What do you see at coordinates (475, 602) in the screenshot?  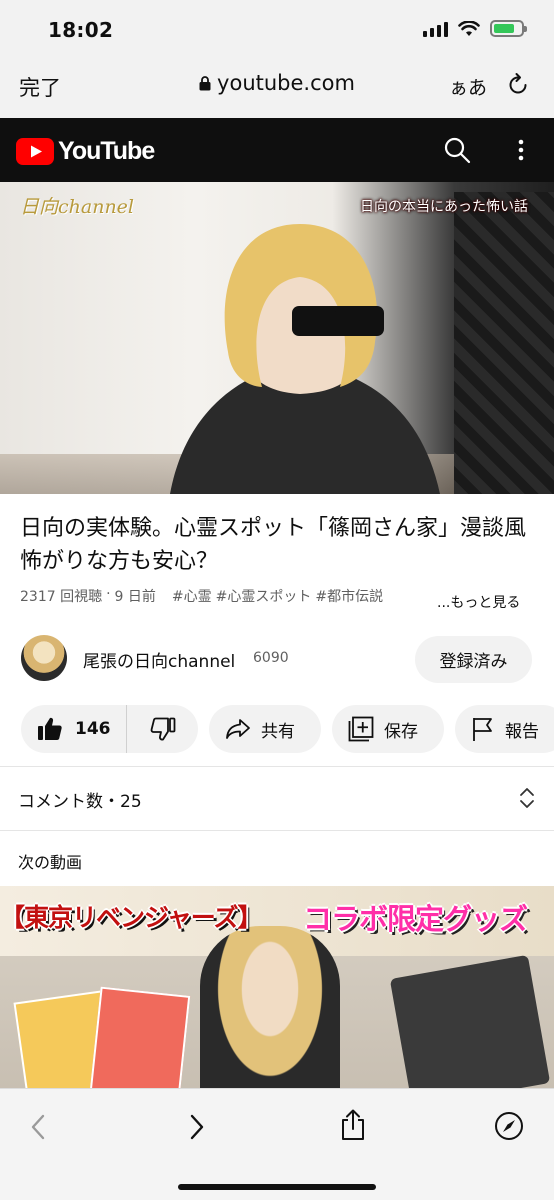 I see `show-more-link: ...もっと見る` at bounding box center [475, 602].